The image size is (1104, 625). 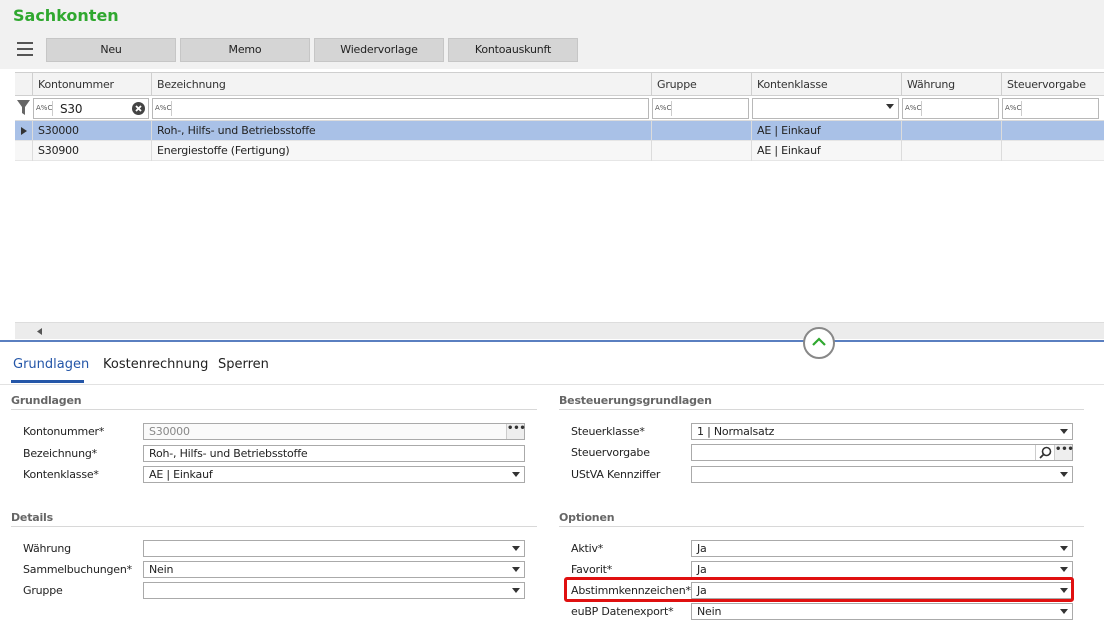 What do you see at coordinates (155, 364) in the screenshot?
I see `tab-kostenrechnung: Kostenrechnung` at bounding box center [155, 364].